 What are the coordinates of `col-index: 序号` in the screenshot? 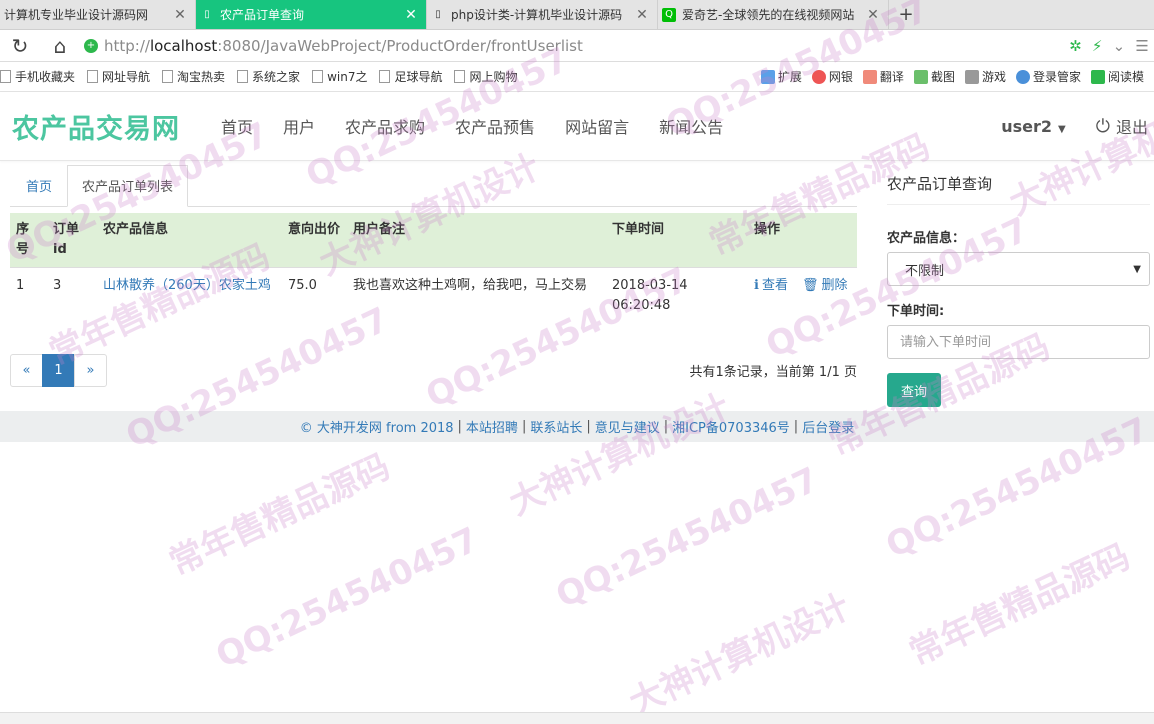 It's located at (28, 240).